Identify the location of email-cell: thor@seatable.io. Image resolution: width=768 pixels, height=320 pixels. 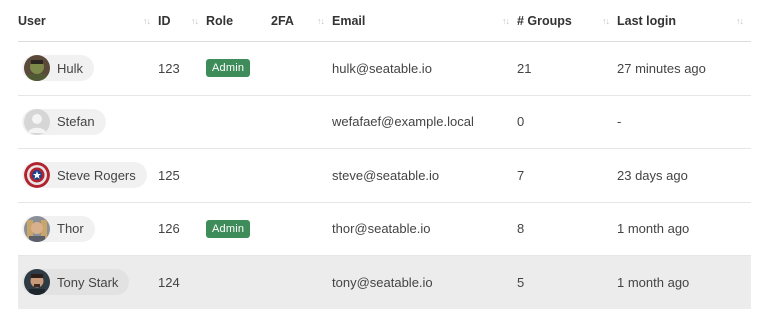
(381, 229).